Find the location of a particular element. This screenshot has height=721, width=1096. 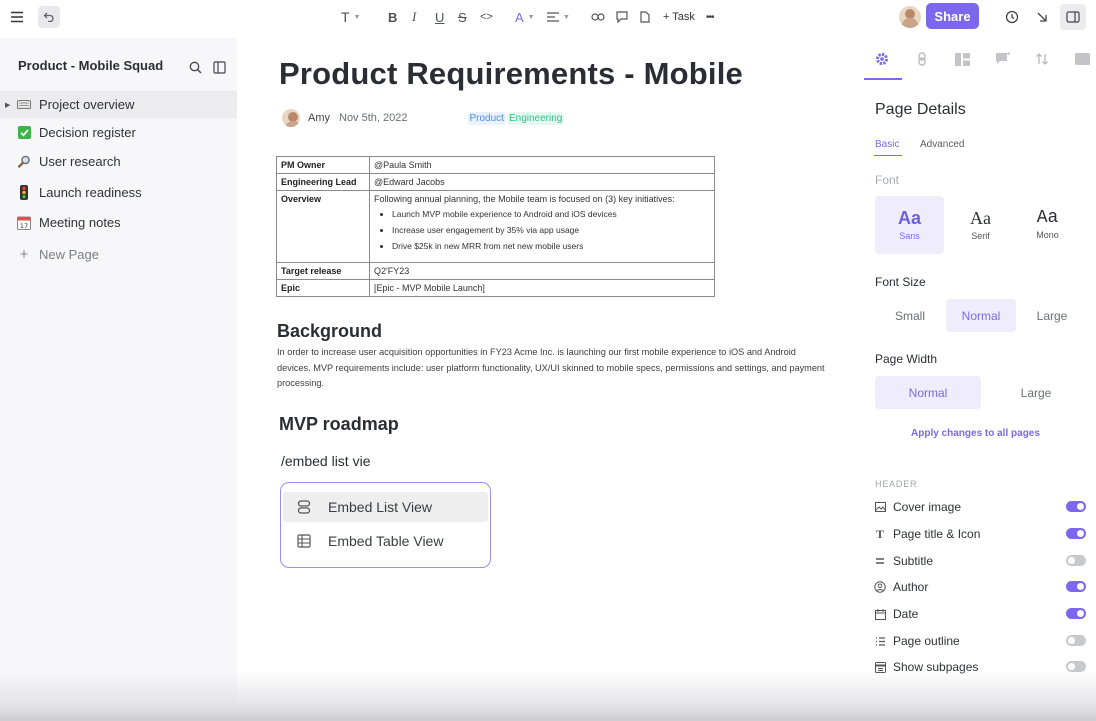

collapse-button is located at coordinates (1042, 17).